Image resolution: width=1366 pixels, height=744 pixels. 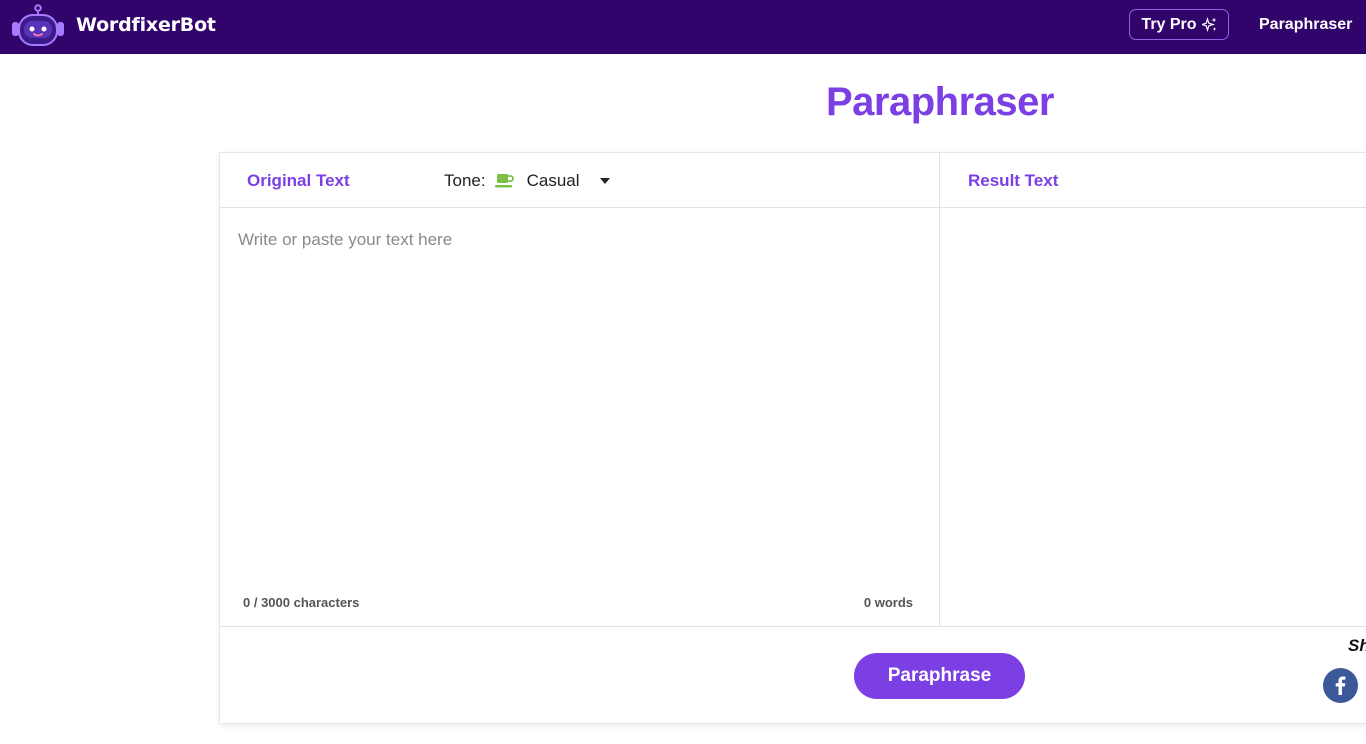 What do you see at coordinates (301, 602) in the screenshot?
I see `character-count: 0 / 3000 characters` at bounding box center [301, 602].